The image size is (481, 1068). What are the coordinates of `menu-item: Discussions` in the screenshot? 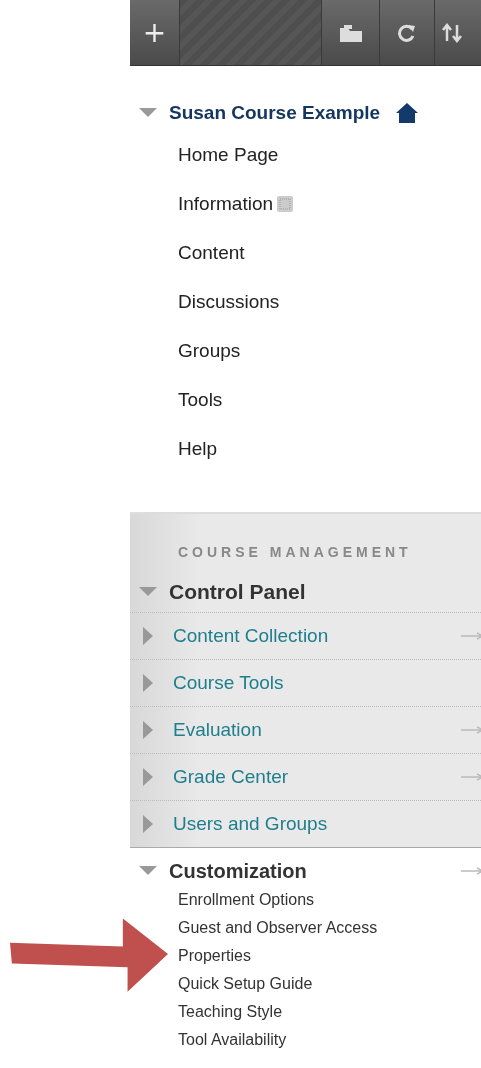 It's located at (229, 301).